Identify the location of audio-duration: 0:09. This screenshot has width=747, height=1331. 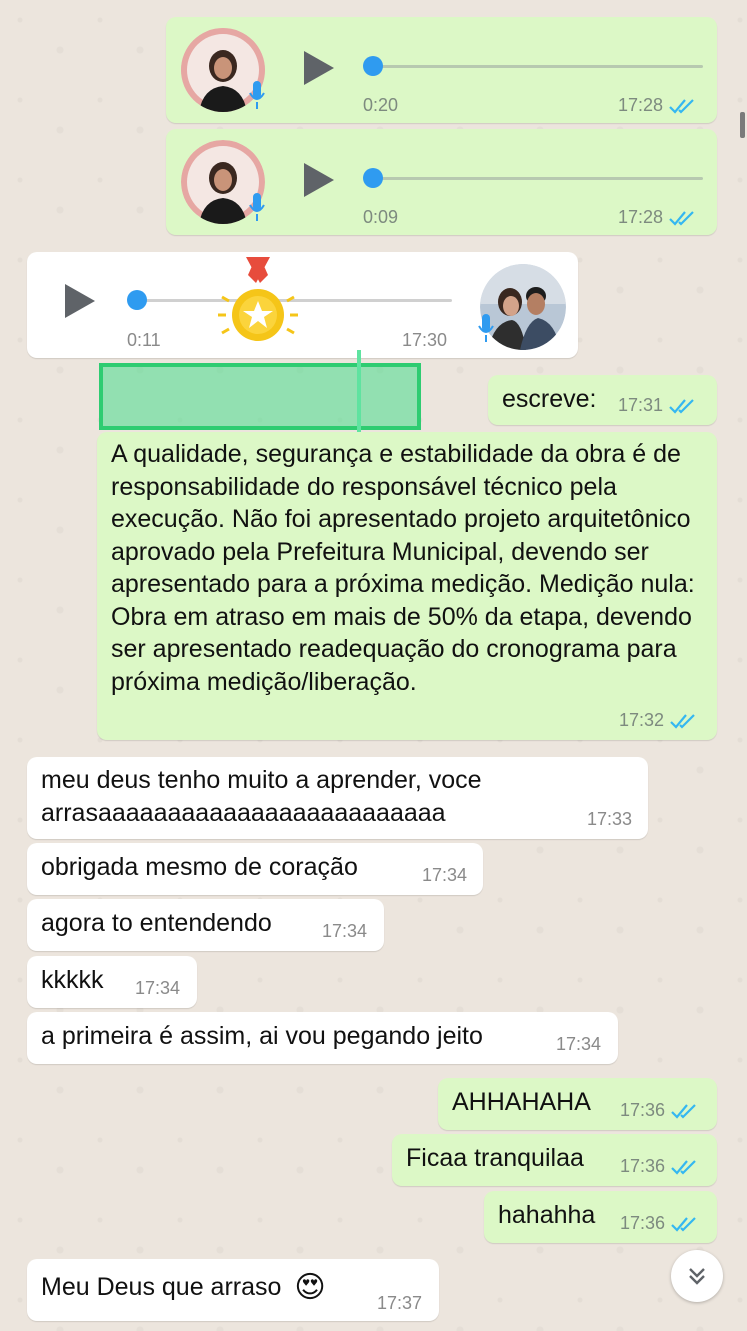
(381, 217).